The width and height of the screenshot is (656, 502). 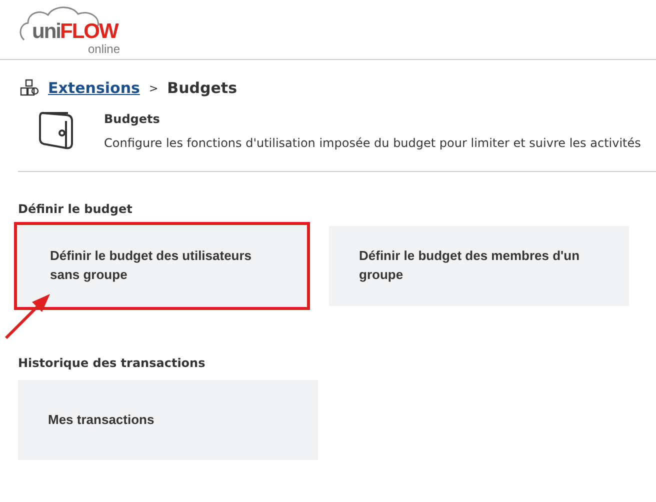 I want to click on logo-text: uni, so click(x=46, y=32).